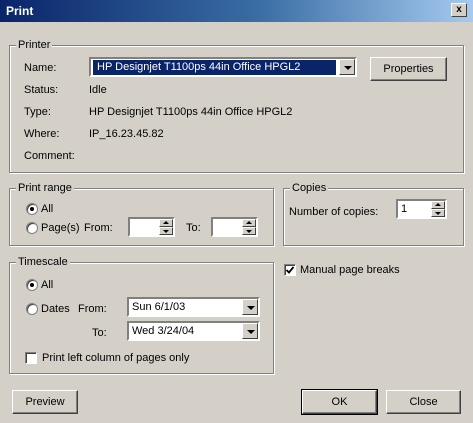 Image resolution: width=473 pixels, height=423 pixels. What do you see at coordinates (350, 270) in the screenshot?
I see `manual-page-breaks-label: Manual page breaks` at bounding box center [350, 270].